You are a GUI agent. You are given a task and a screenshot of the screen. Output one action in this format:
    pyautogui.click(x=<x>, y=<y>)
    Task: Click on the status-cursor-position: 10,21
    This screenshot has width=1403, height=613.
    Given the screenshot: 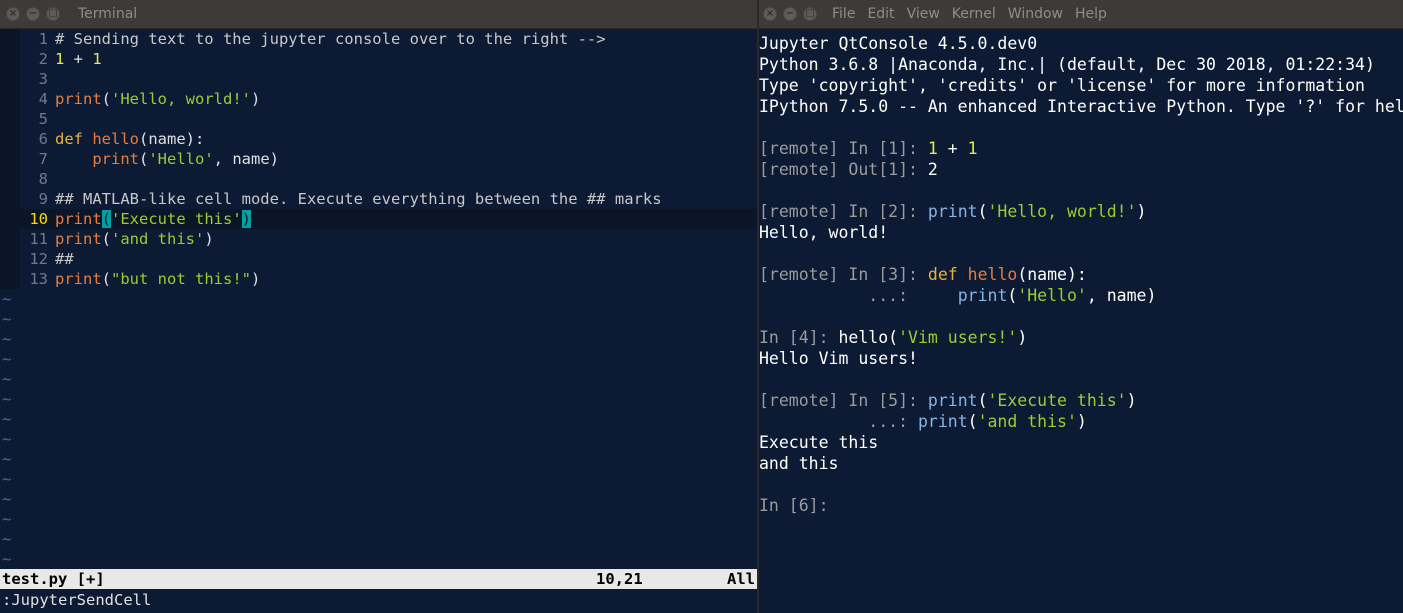 What is the action you would take?
    pyautogui.click(x=619, y=579)
    